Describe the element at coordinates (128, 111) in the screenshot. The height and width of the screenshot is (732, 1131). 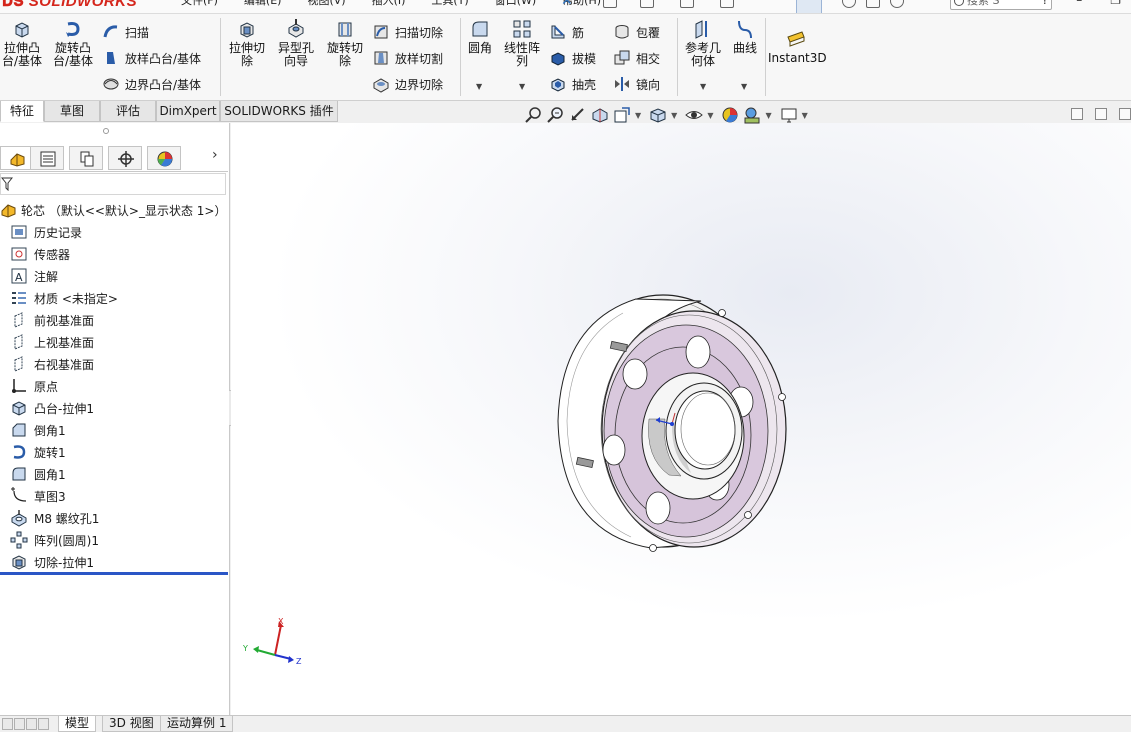
I see `tab-evaluate: 评估` at that location.